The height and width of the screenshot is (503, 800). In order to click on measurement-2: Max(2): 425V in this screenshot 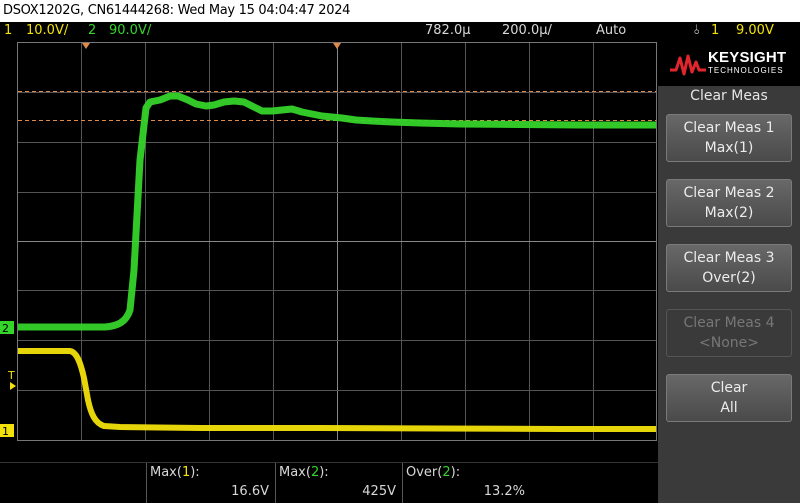, I will do `click(338, 483)`.